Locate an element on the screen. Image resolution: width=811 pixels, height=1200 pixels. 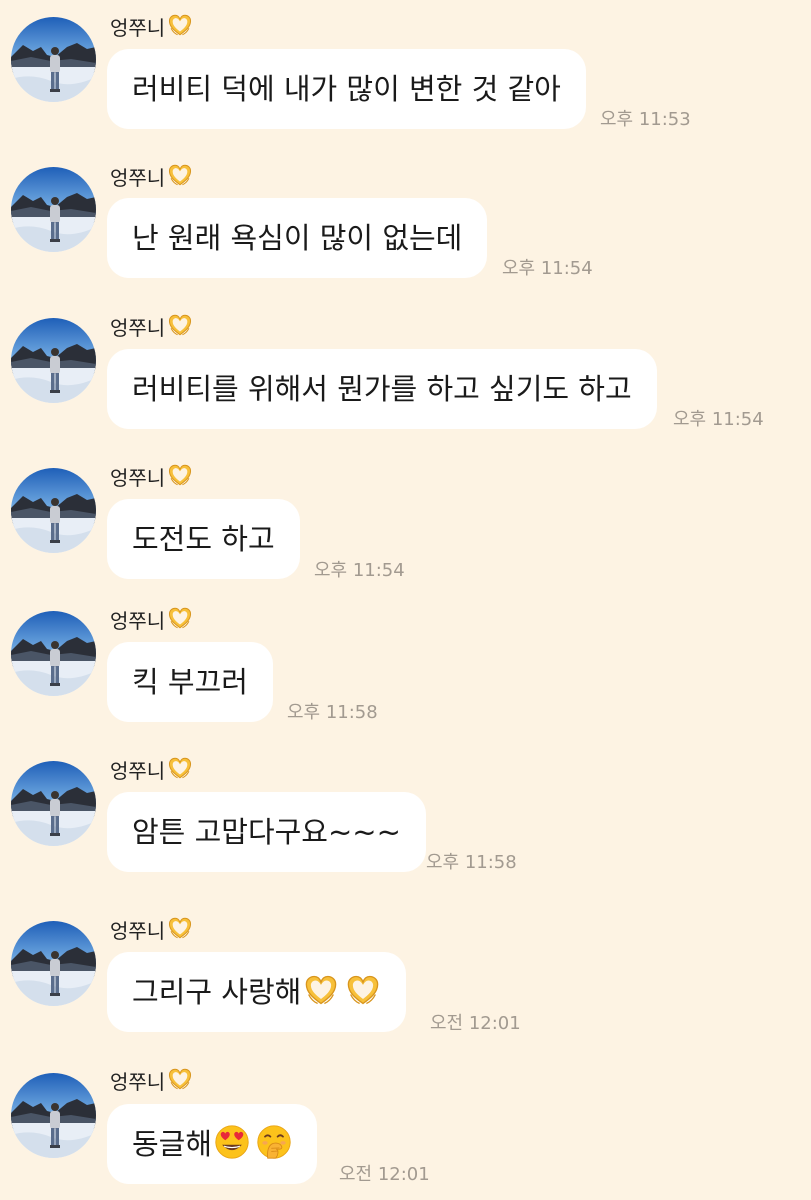
message-bubble: 킥 부끄러 is located at coordinates (190, 682).